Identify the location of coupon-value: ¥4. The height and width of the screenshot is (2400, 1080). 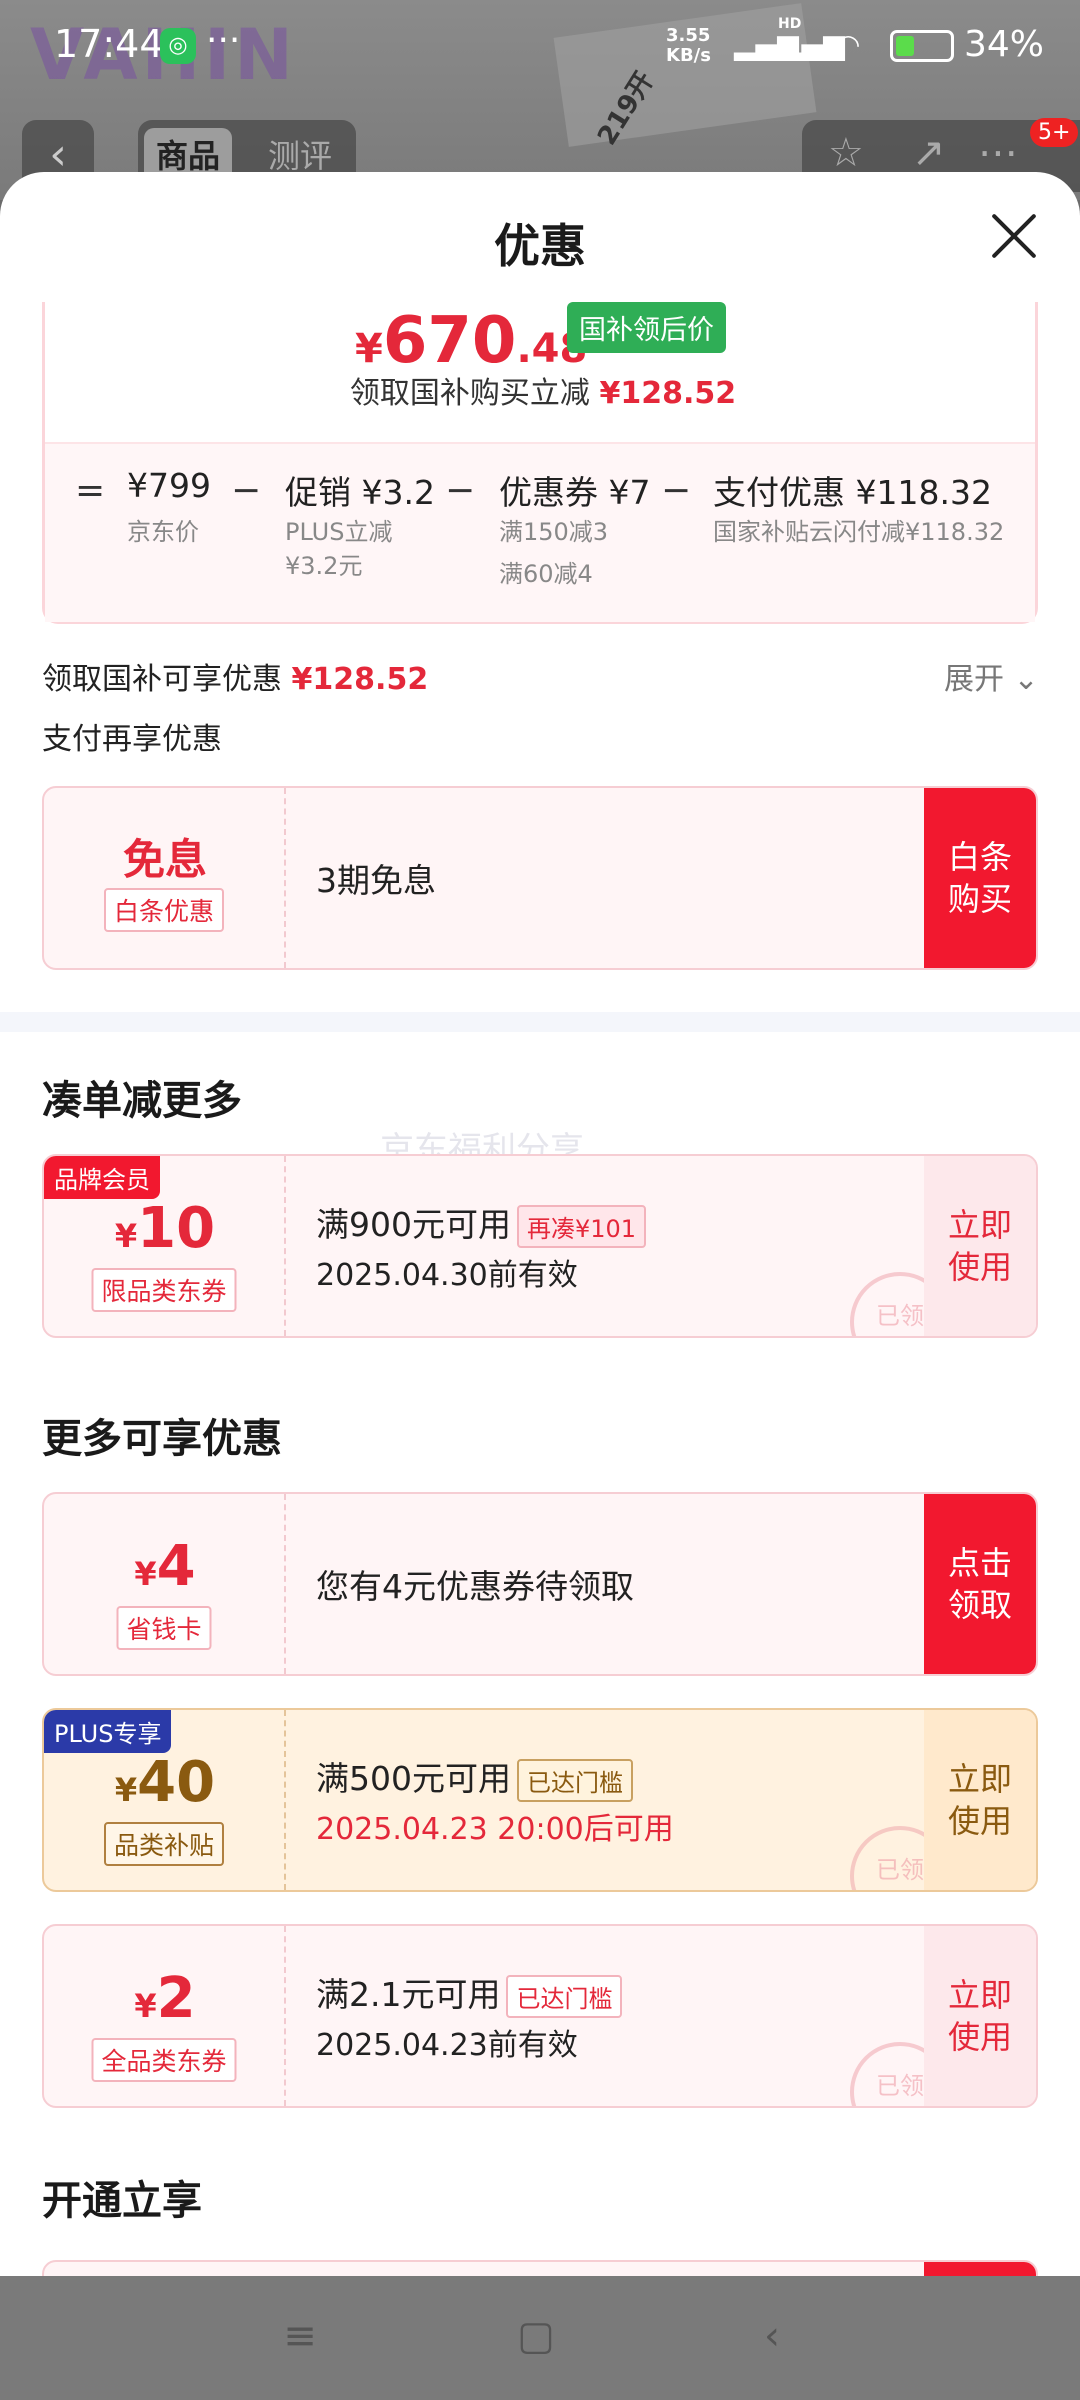
(165, 1566).